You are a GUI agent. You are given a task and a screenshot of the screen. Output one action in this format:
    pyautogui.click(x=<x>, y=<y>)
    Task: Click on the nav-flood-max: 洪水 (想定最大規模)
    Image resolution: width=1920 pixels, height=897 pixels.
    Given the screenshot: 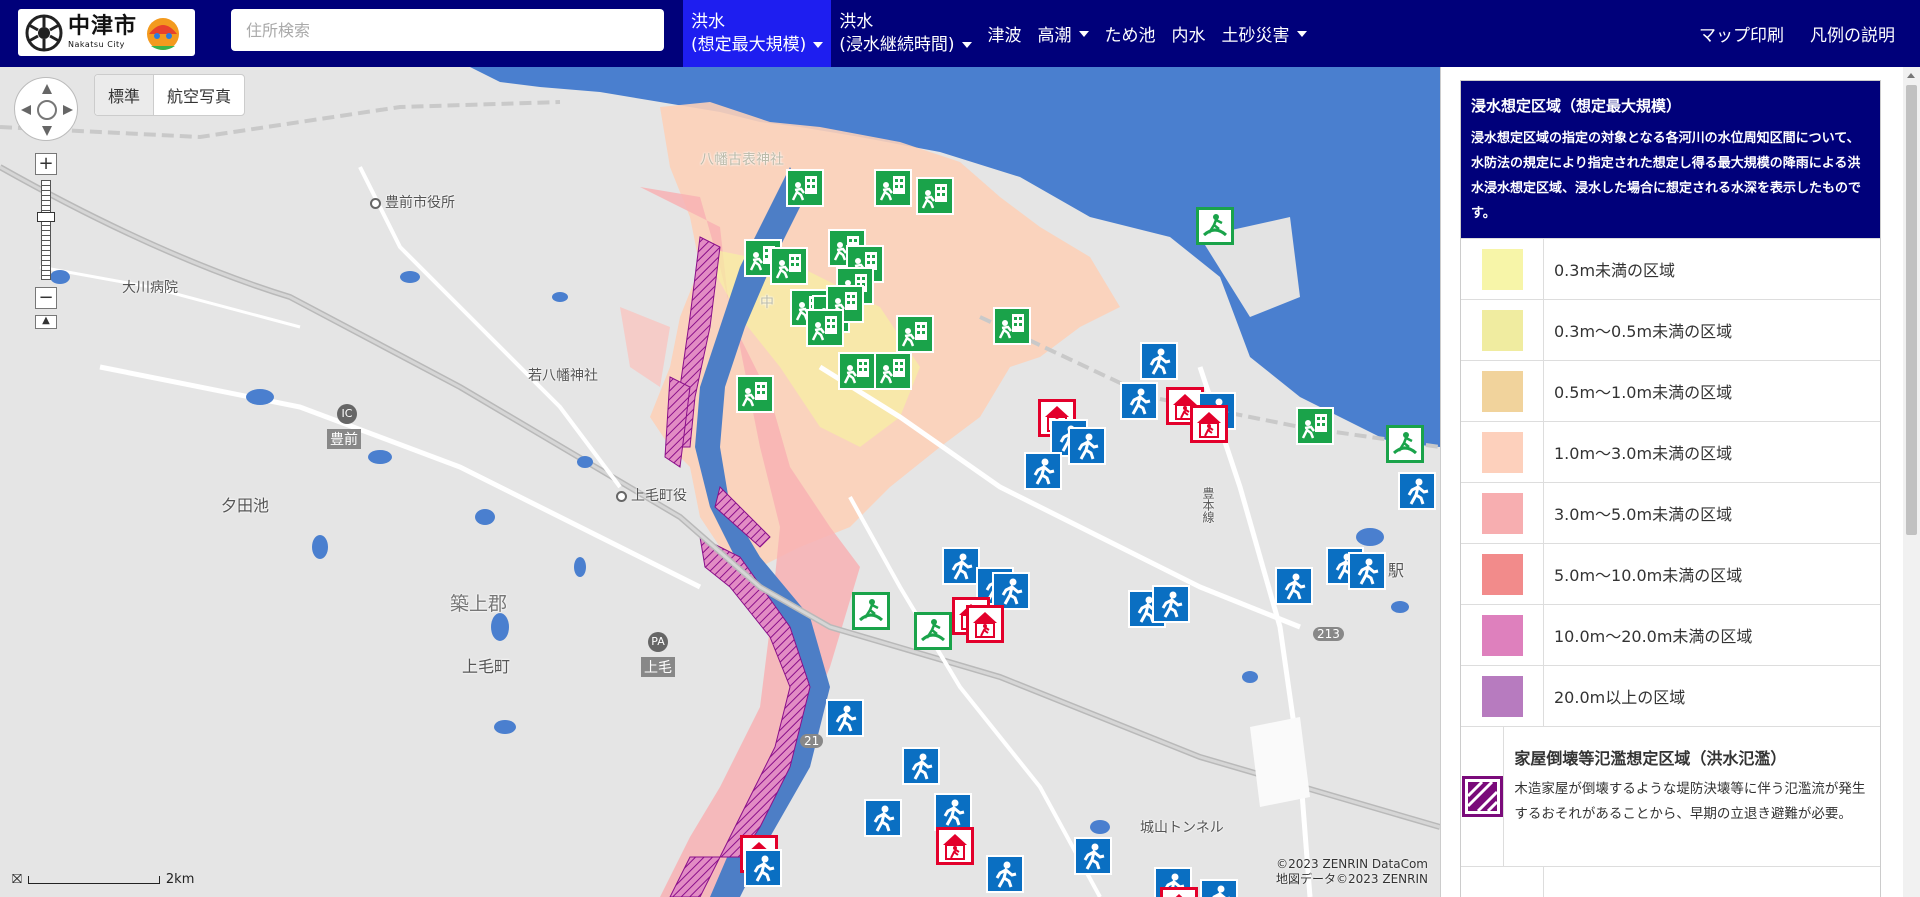 What is the action you would take?
    pyautogui.click(x=757, y=33)
    